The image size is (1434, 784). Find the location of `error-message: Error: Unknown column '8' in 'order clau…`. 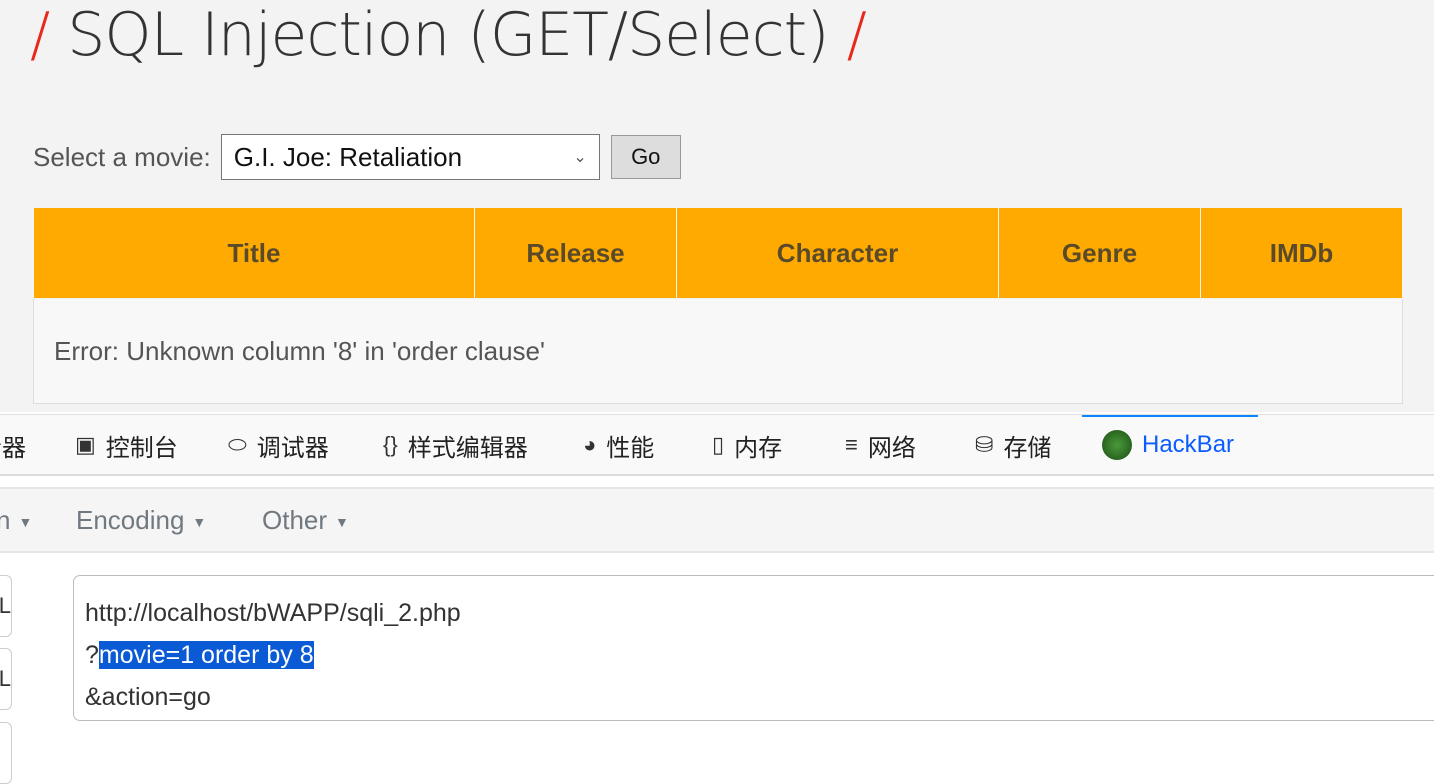

error-message: Error: Unknown column '8' in 'order clau… is located at coordinates (718, 351).